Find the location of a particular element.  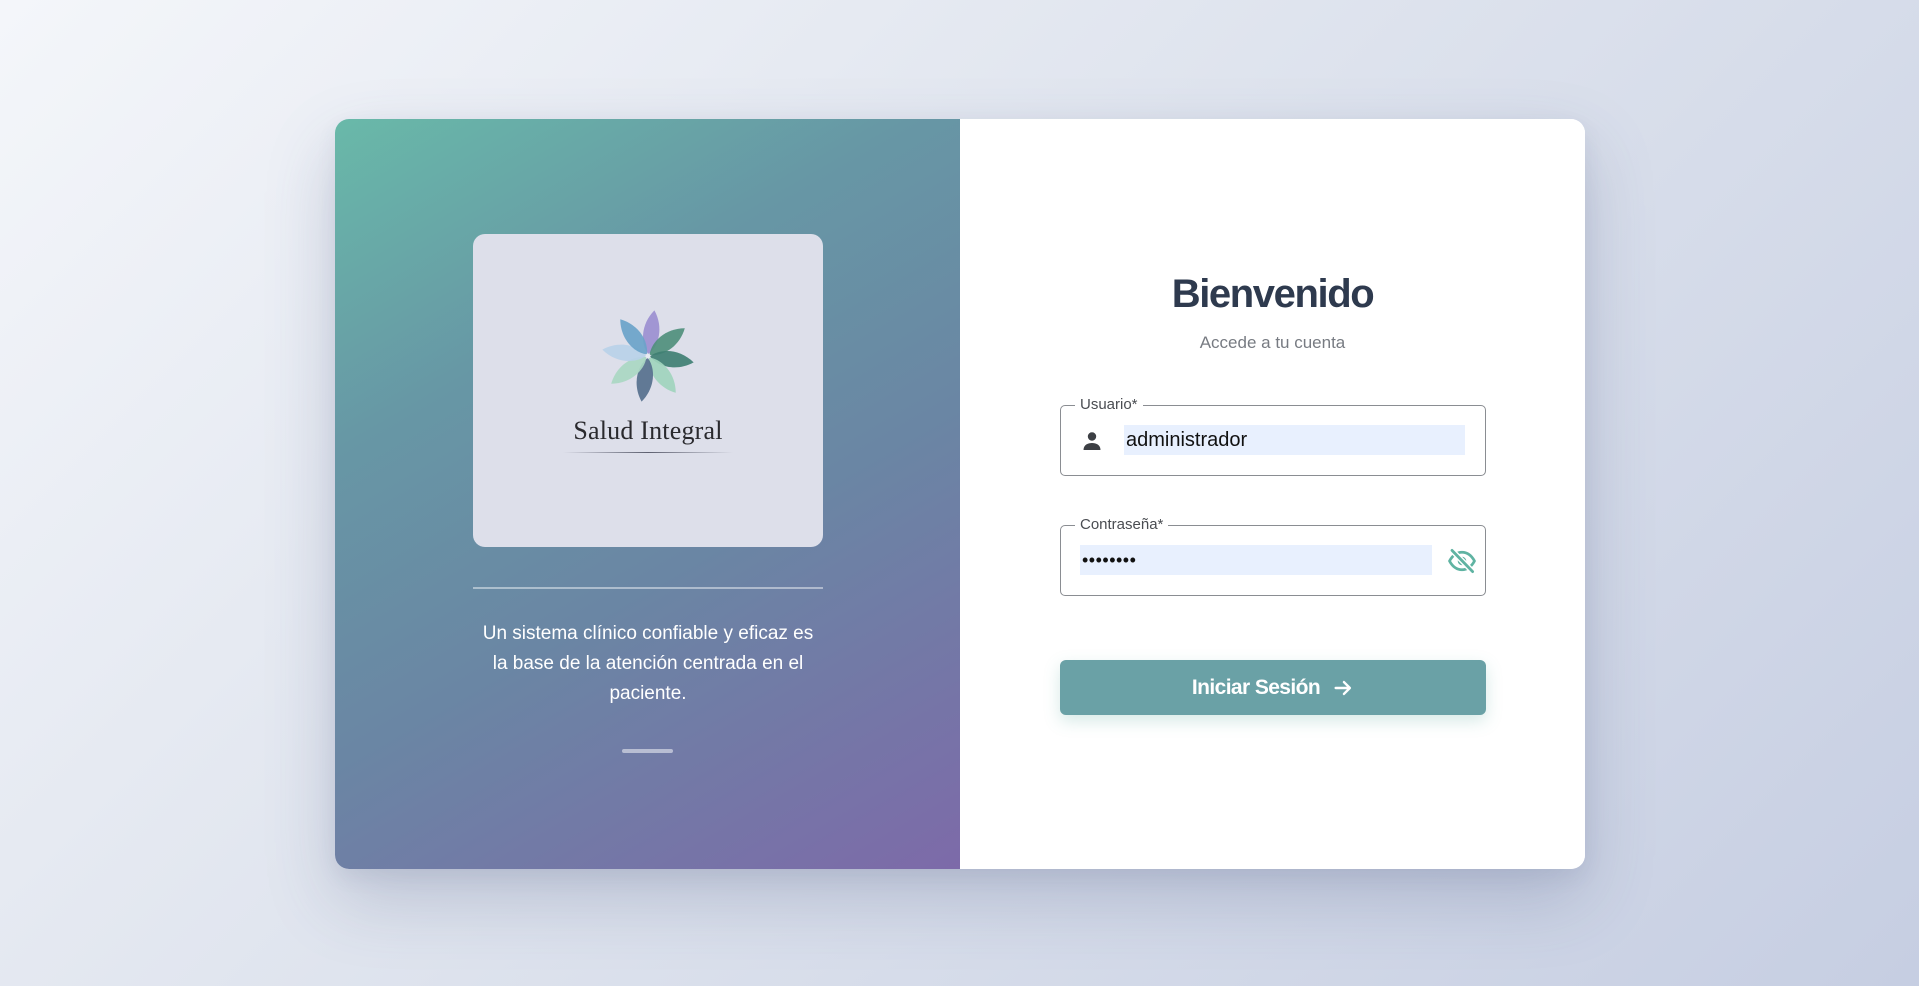

username-input is located at coordinates (1294, 440).